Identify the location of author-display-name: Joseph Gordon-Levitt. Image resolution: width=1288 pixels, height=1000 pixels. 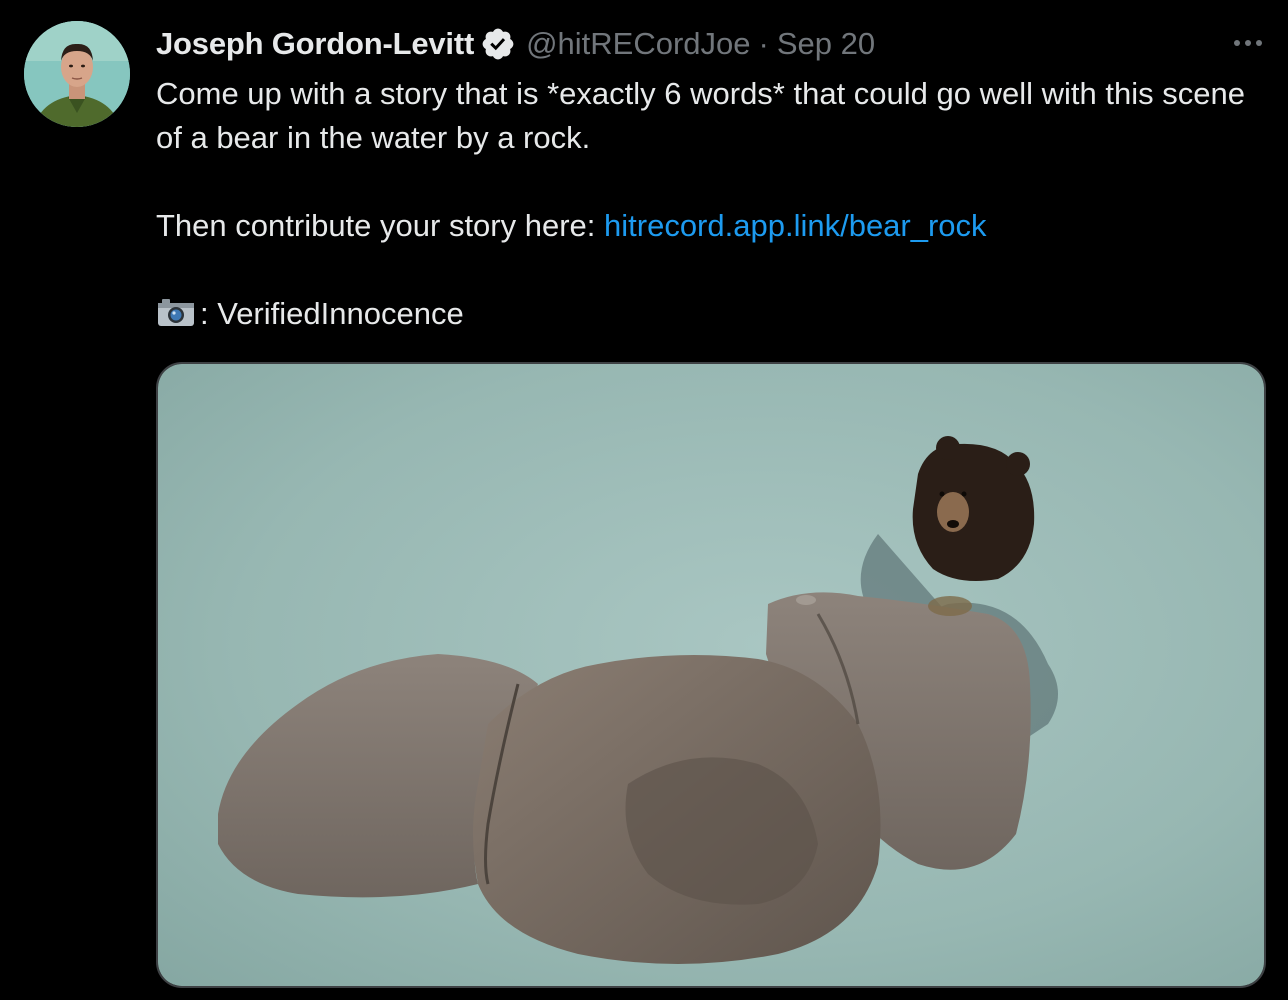
(315, 44).